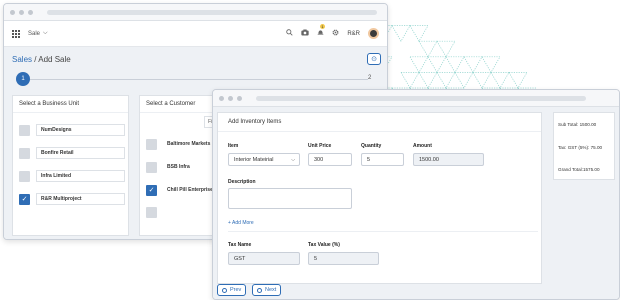 The image size is (620, 300). I want to click on business-unit-item: Bonfire Retail, so click(72, 153).